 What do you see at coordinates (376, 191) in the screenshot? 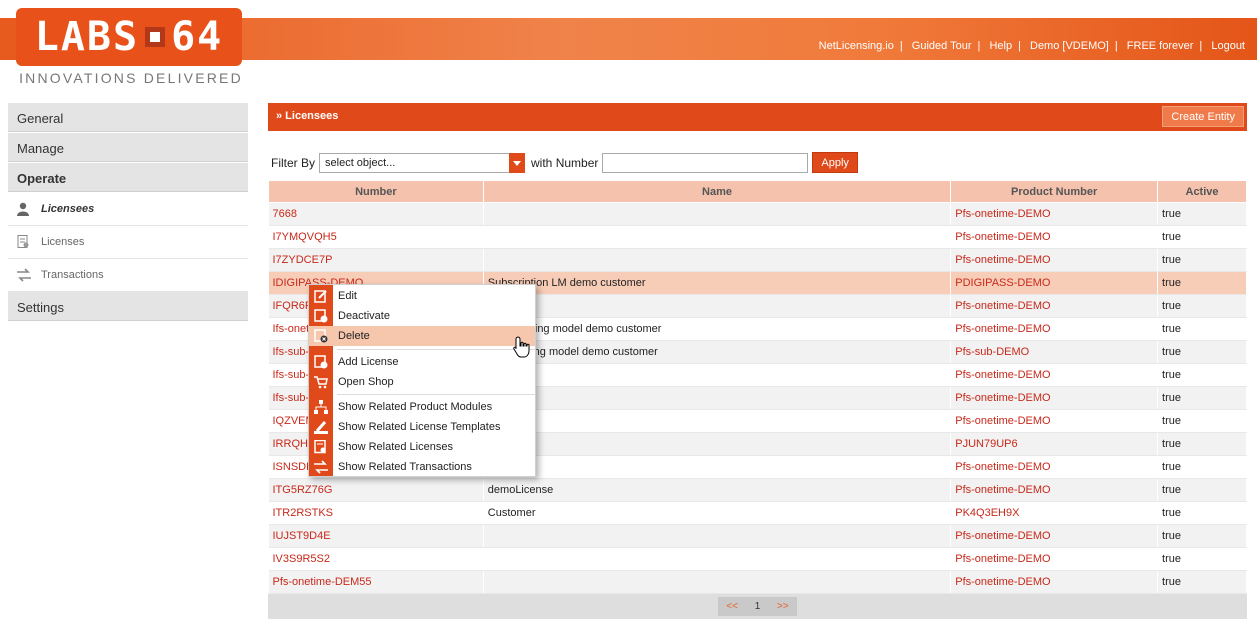
I see `column-header-number: Number` at bounding box center [376, 191].